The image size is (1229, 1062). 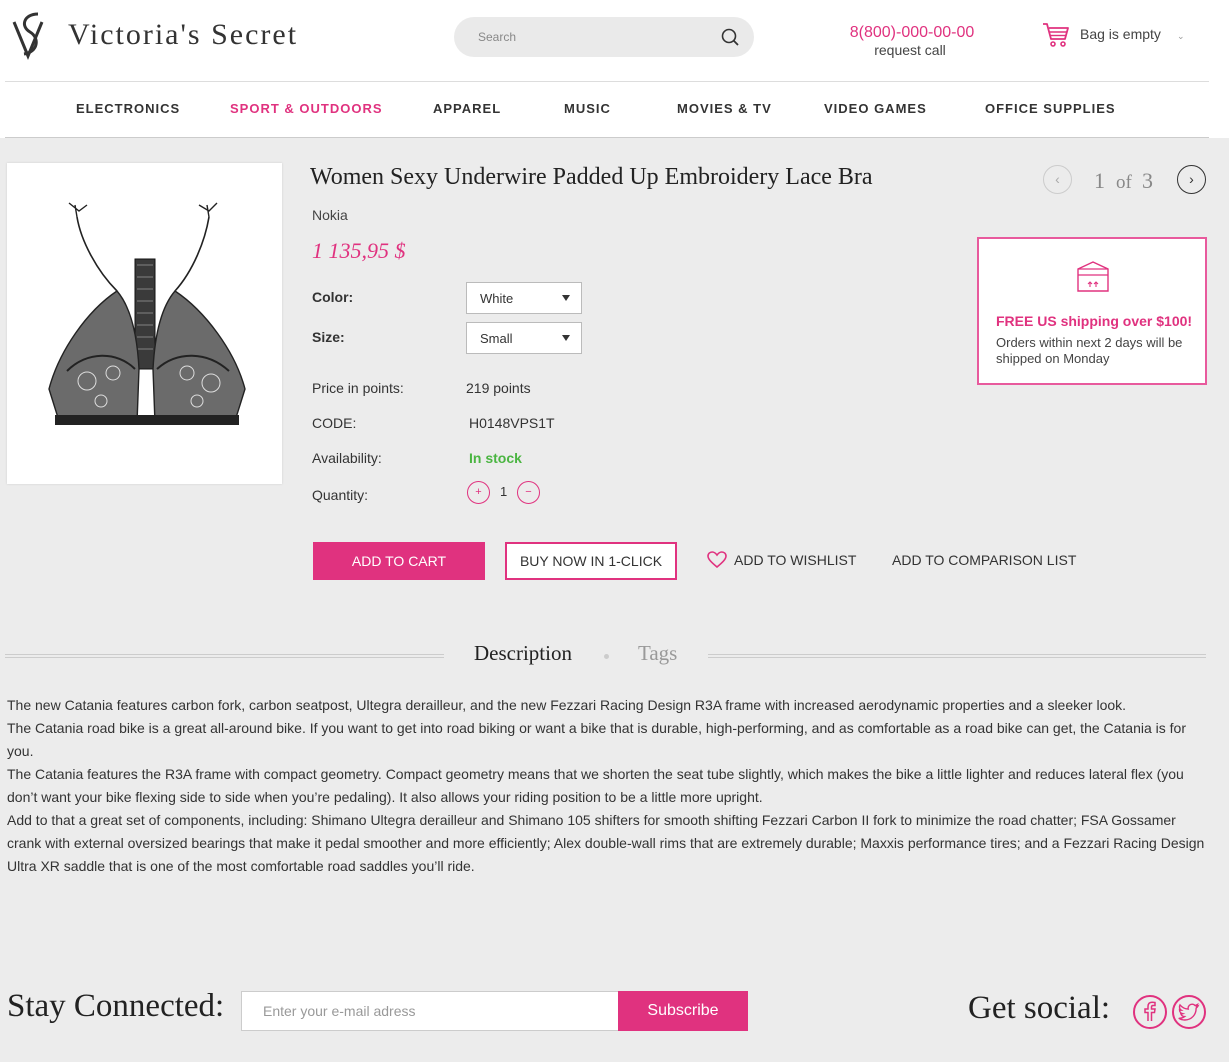 I want to click on heart-icon, so click(x=717, y=560).